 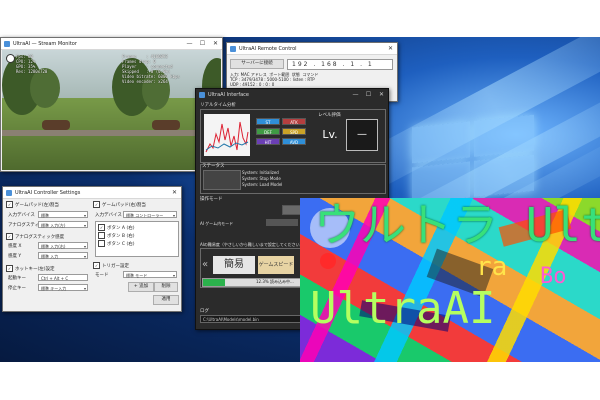 I want to click on right-row1-label: 入力デバイス, so click(x=108, y=215).